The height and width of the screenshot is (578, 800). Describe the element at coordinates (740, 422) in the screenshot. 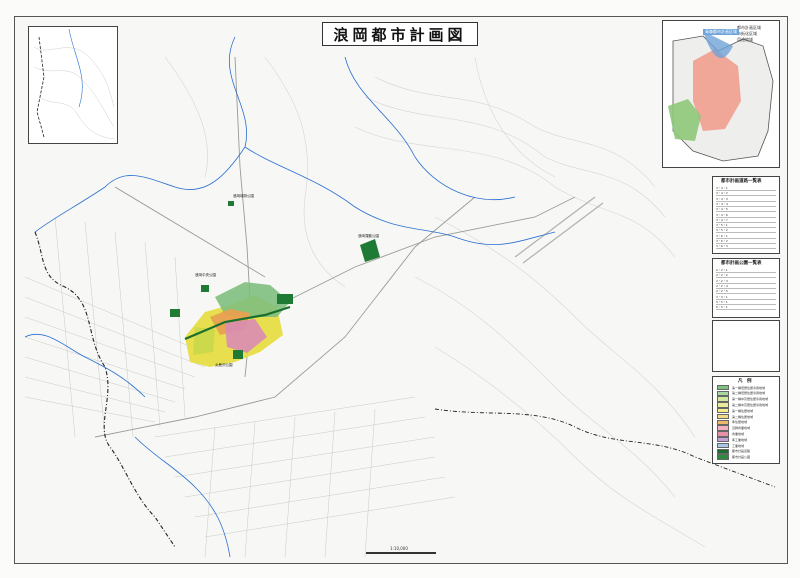

I see `legend-label: 準住居地域` at that location.